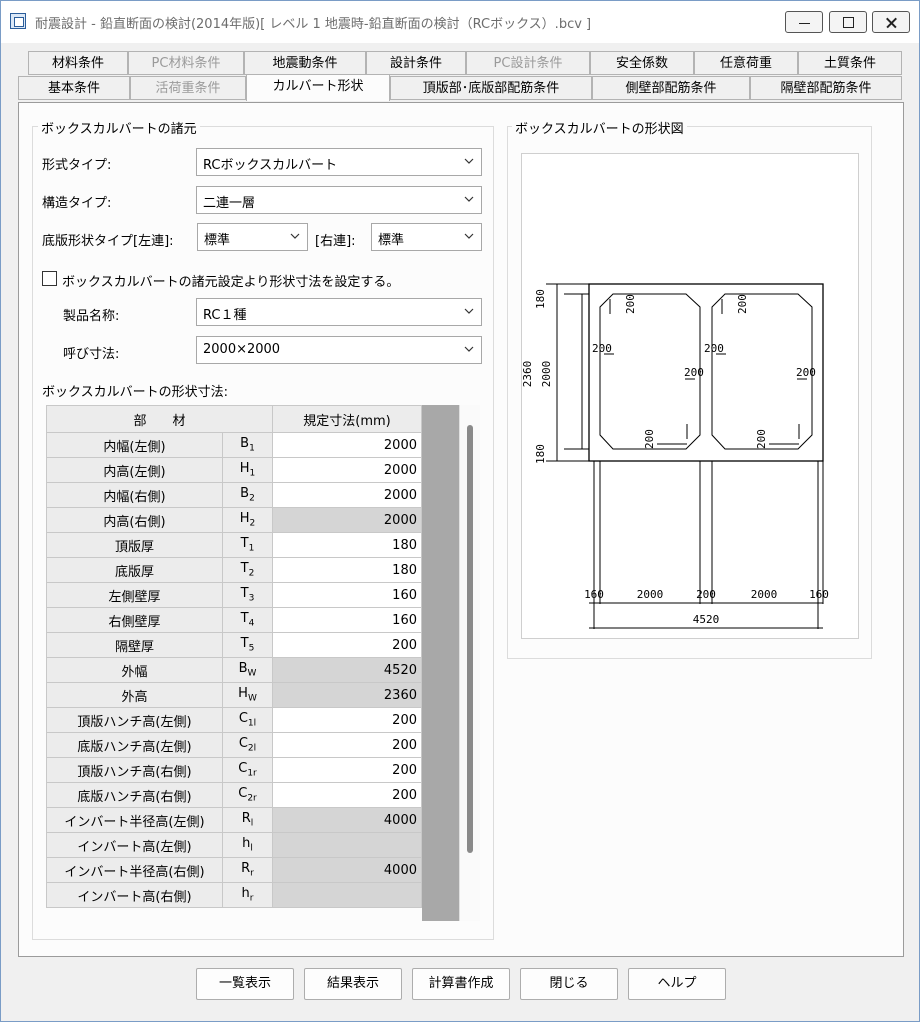 The width and height of the screenshot is (920, 1022). I want to click on spec-setting-checkbox, so click(49, 278).